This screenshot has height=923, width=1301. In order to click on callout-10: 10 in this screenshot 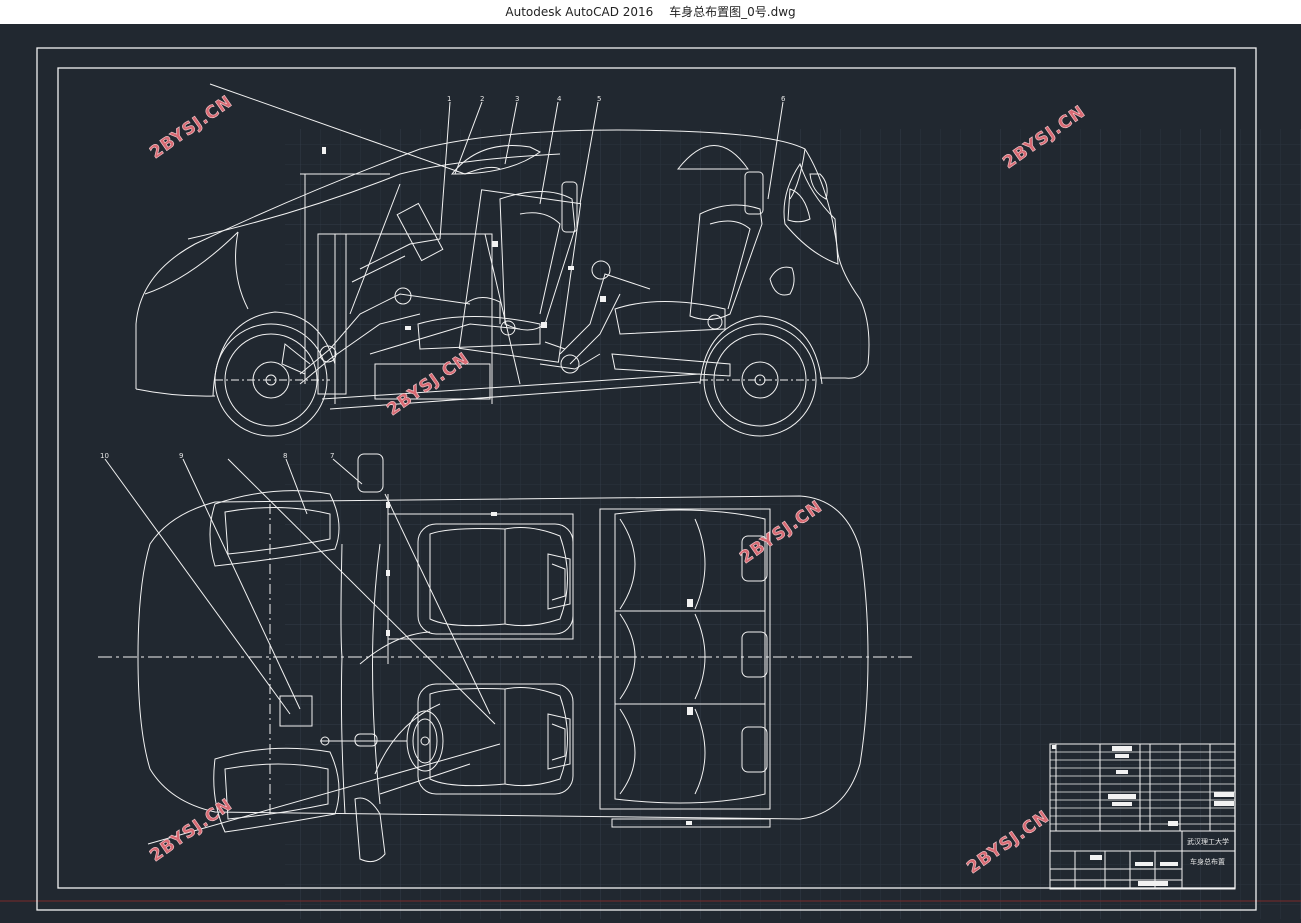, I will do `click(104, 456)`.